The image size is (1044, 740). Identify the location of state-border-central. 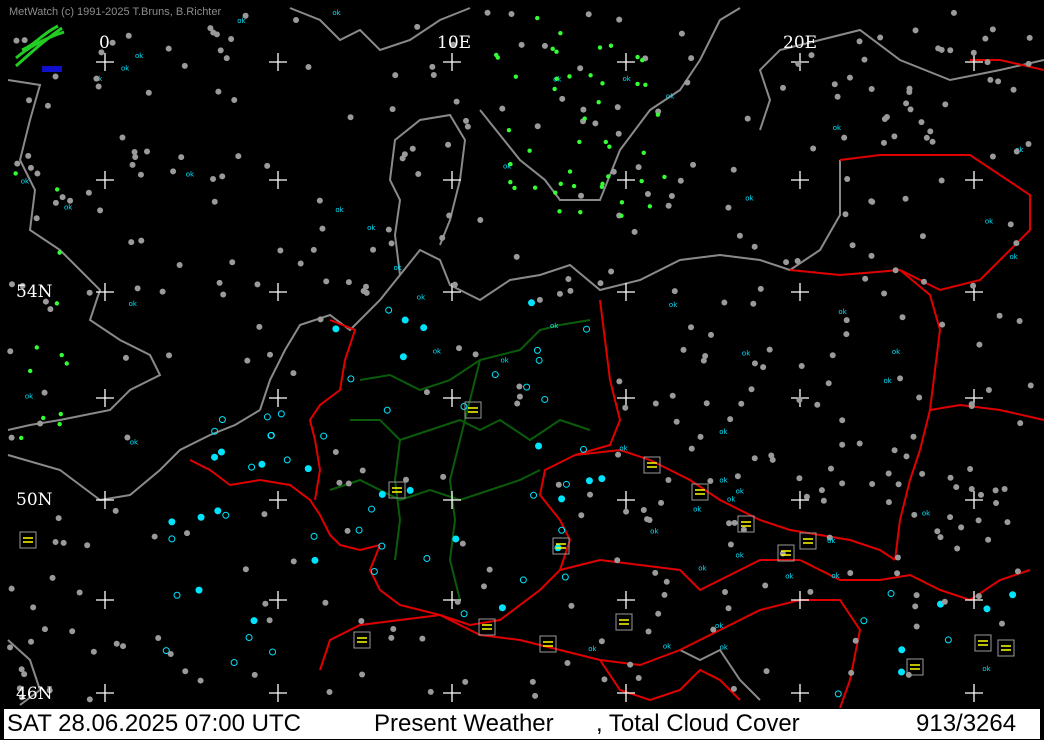
(470, 430).